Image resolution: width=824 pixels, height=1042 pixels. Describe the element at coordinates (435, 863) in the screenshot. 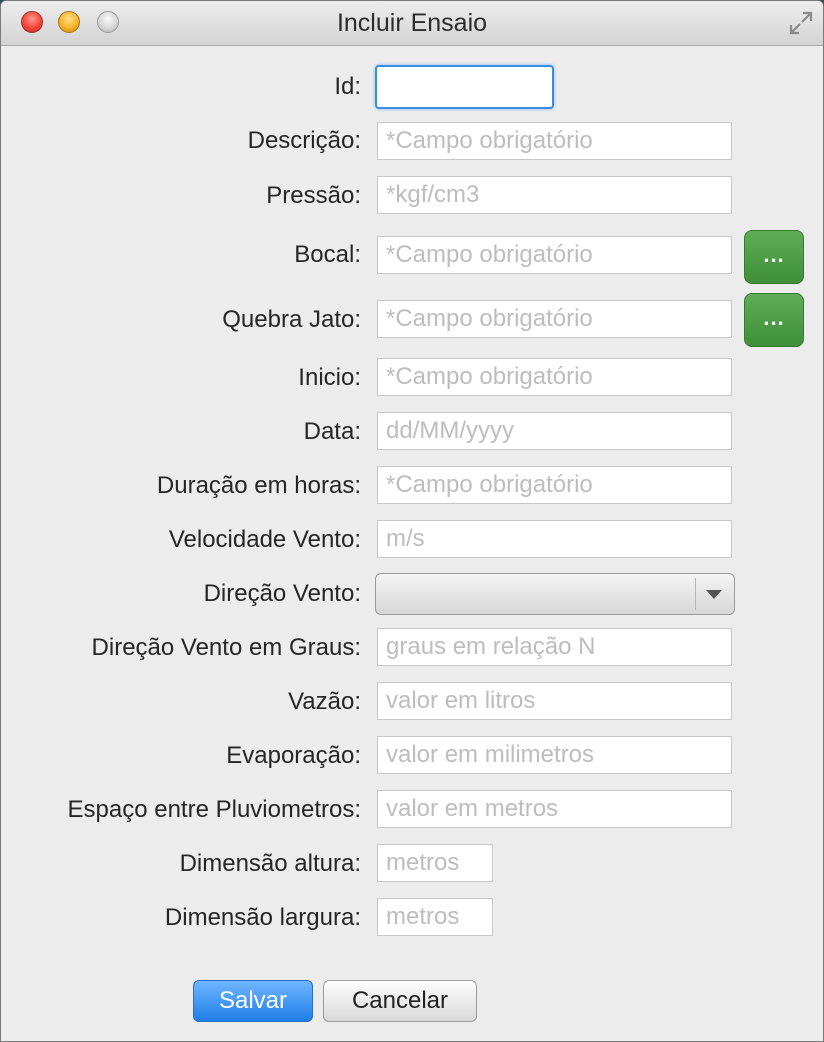

I see `dimensao-altura-field: metros` at that location.